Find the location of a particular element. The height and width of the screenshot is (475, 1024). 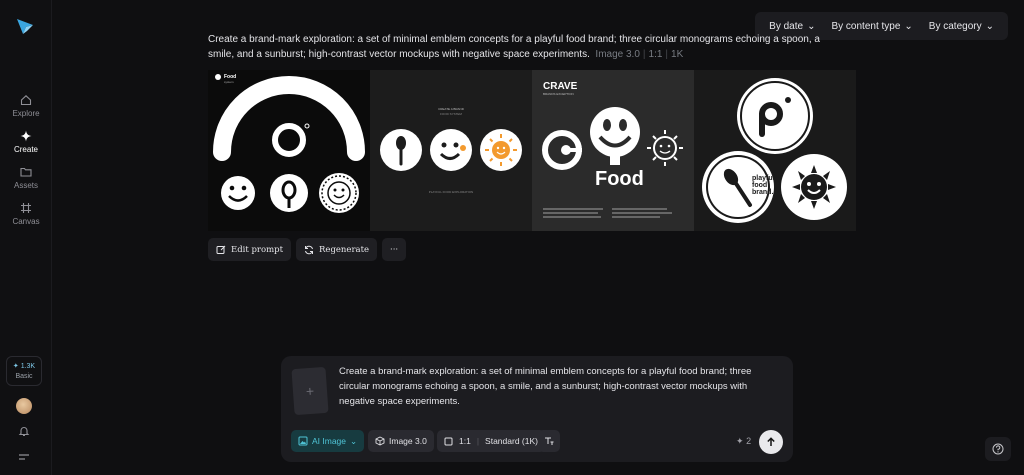

img2-footer: PLAYFUL FOOD EXPLORATION is located at coordinates (451, 192).